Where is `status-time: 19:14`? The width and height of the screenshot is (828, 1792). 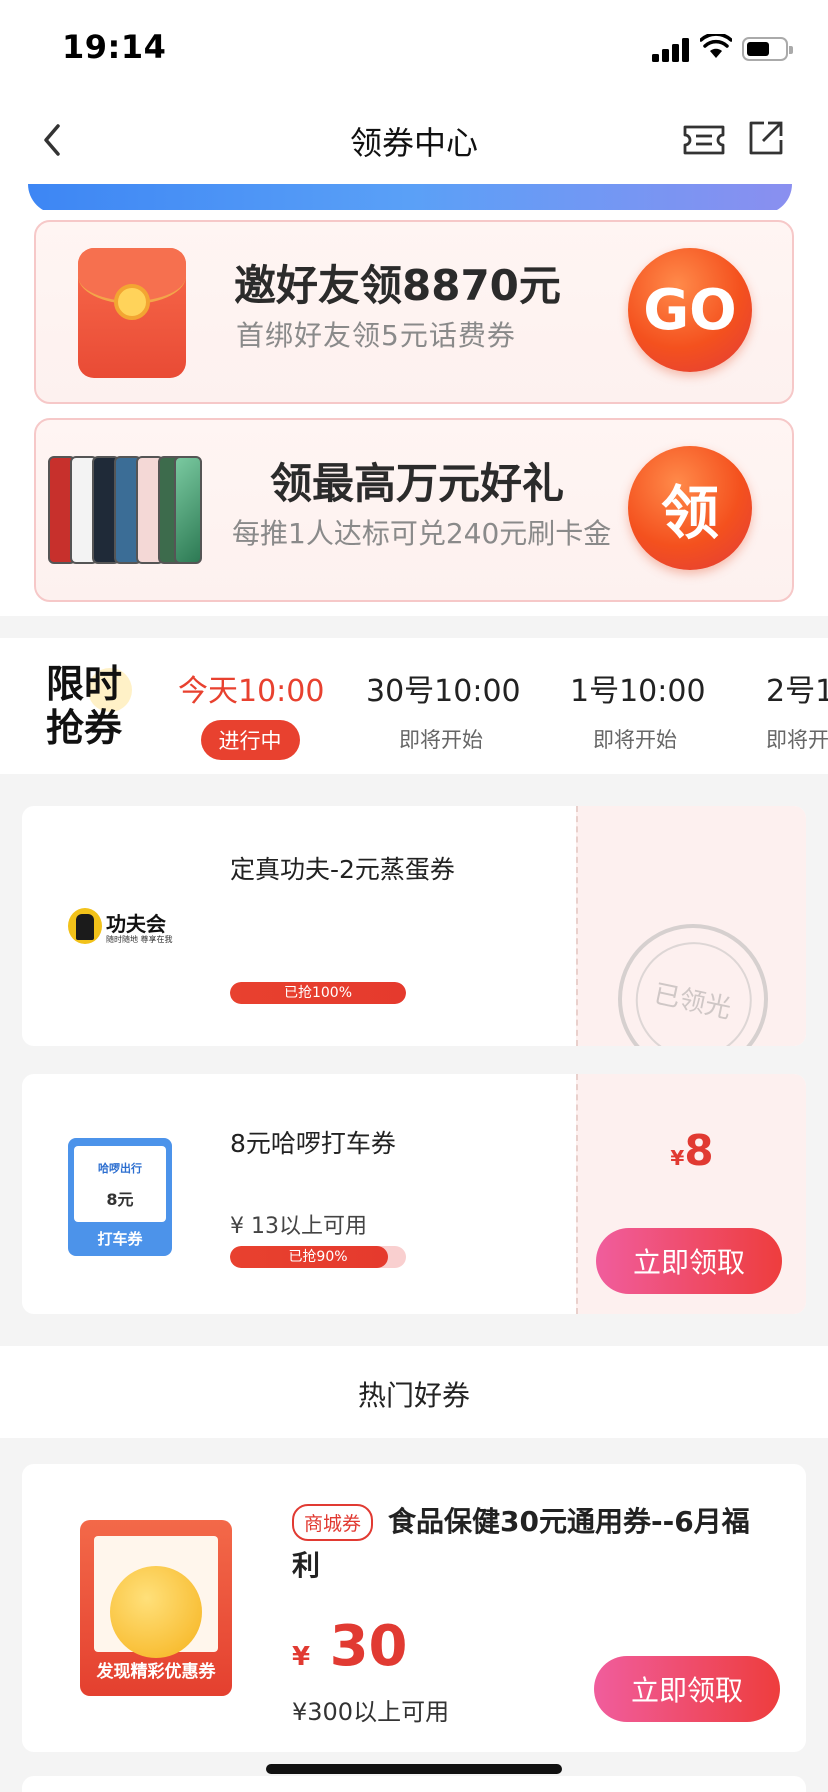 status-time: 19:14 is located at coordinates (114, 47).